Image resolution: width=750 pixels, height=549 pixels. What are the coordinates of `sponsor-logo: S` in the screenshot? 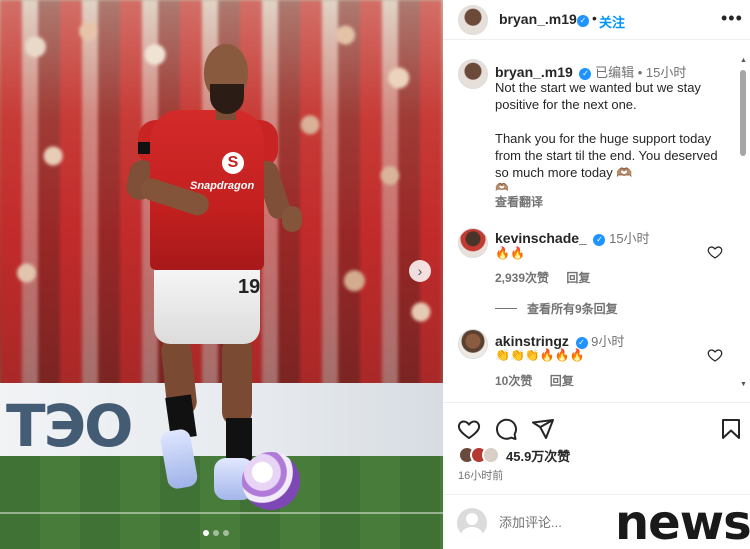 It's located at (233, 163).